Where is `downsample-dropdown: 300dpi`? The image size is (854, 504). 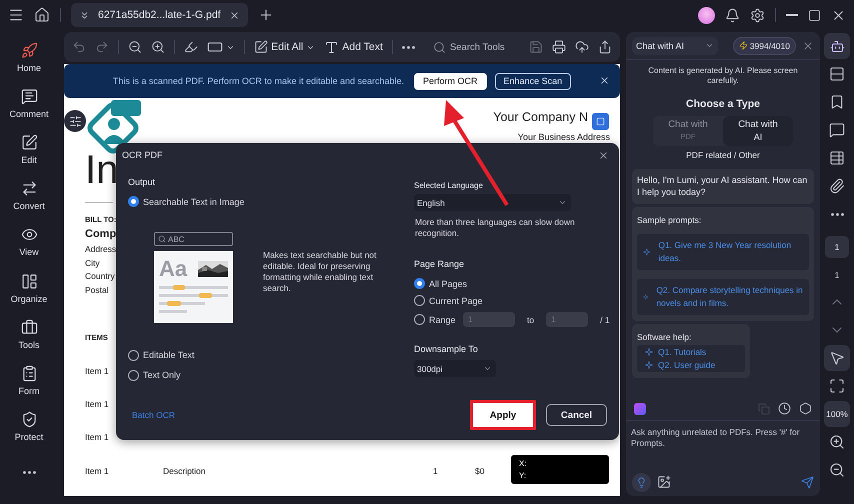 downsample-dropdown: 300dpi is located at coordinates (455, 368).